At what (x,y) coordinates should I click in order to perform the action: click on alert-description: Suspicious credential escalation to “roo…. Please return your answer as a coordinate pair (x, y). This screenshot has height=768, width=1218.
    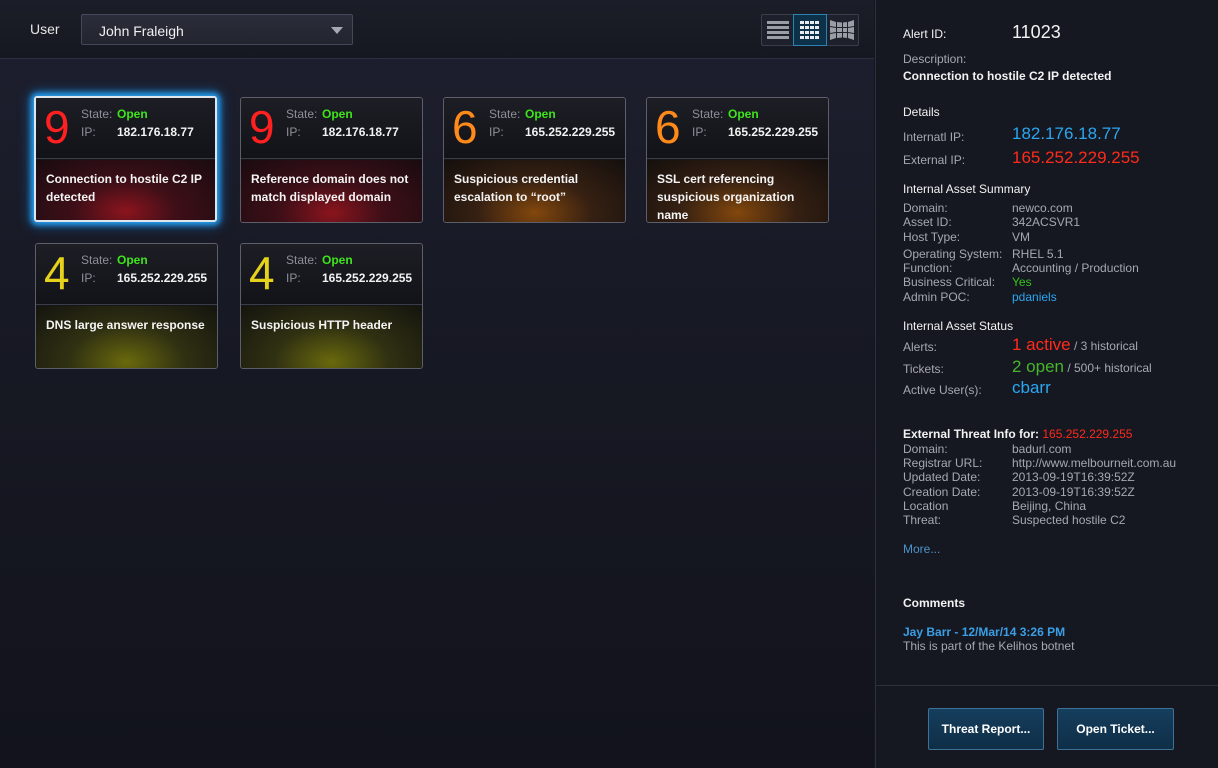
    Looking at the image, I should click on (516, 188).